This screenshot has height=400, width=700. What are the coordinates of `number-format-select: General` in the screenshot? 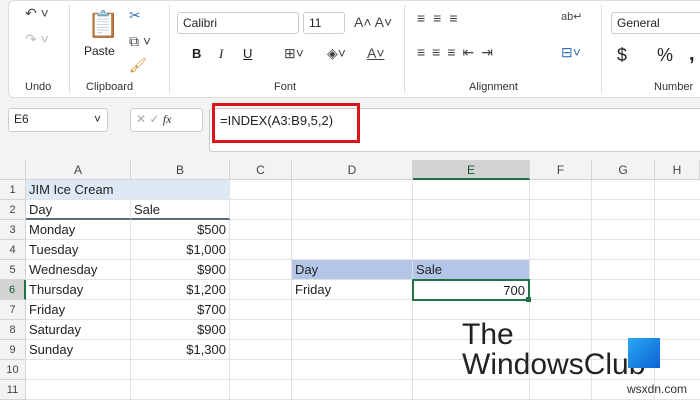 It's located at (655, 23).